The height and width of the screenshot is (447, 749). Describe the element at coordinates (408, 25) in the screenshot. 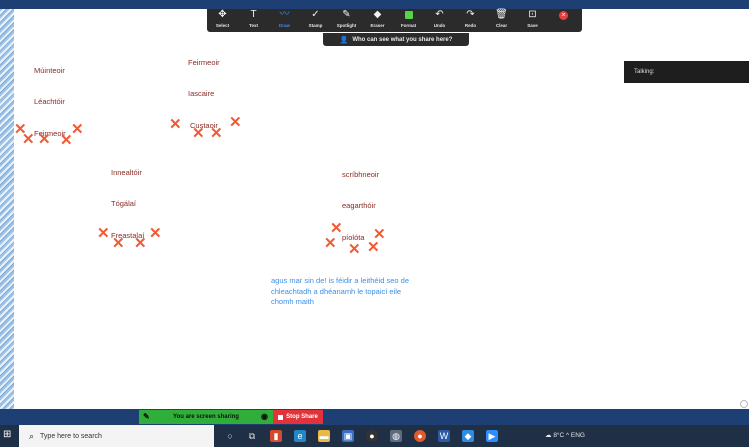

I see `tool-label: Format` at that location.